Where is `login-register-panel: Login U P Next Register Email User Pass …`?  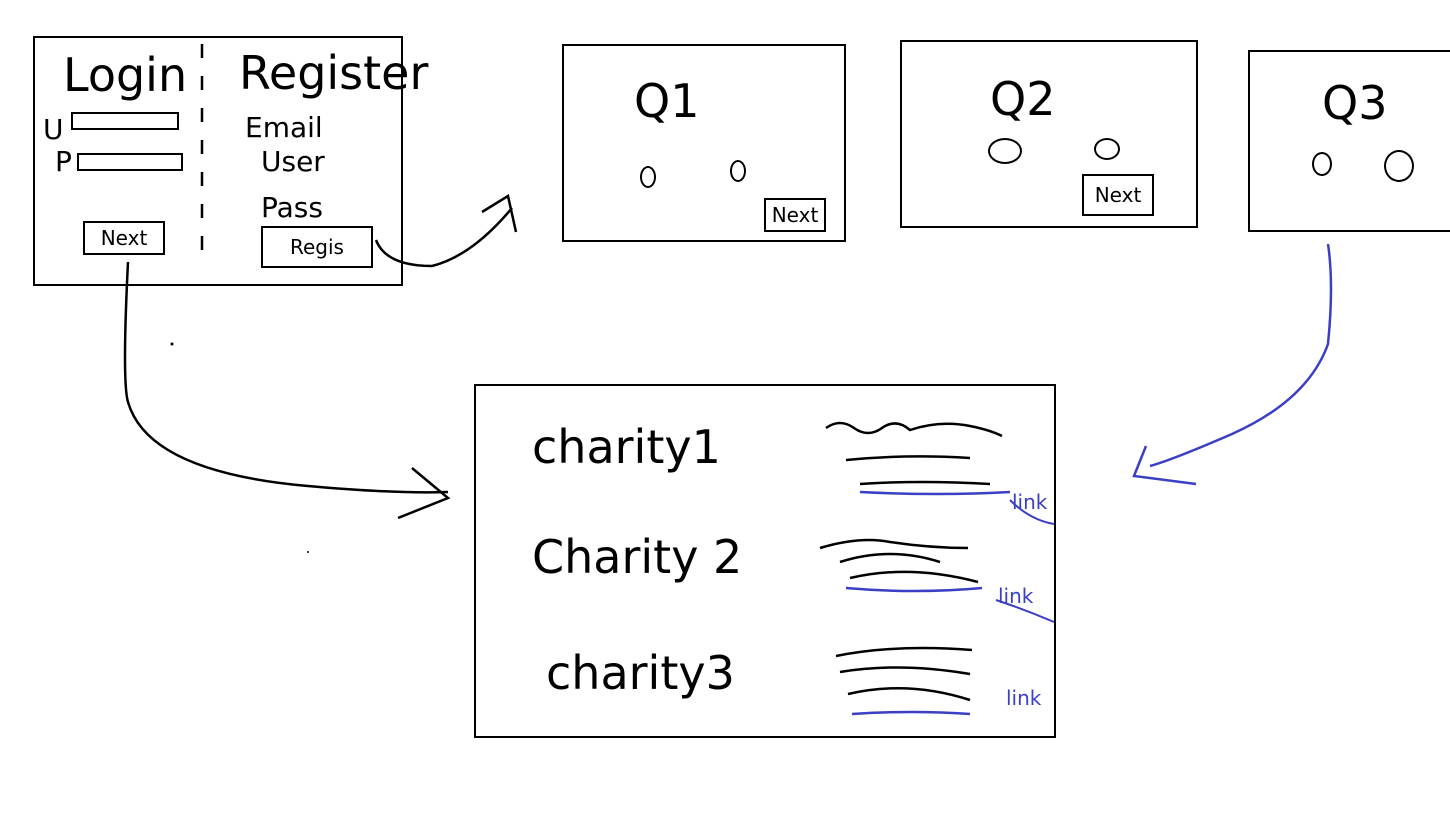 login-register-panel: Login U P Next Register Email User Pass … is located at coordinates (230, 161).